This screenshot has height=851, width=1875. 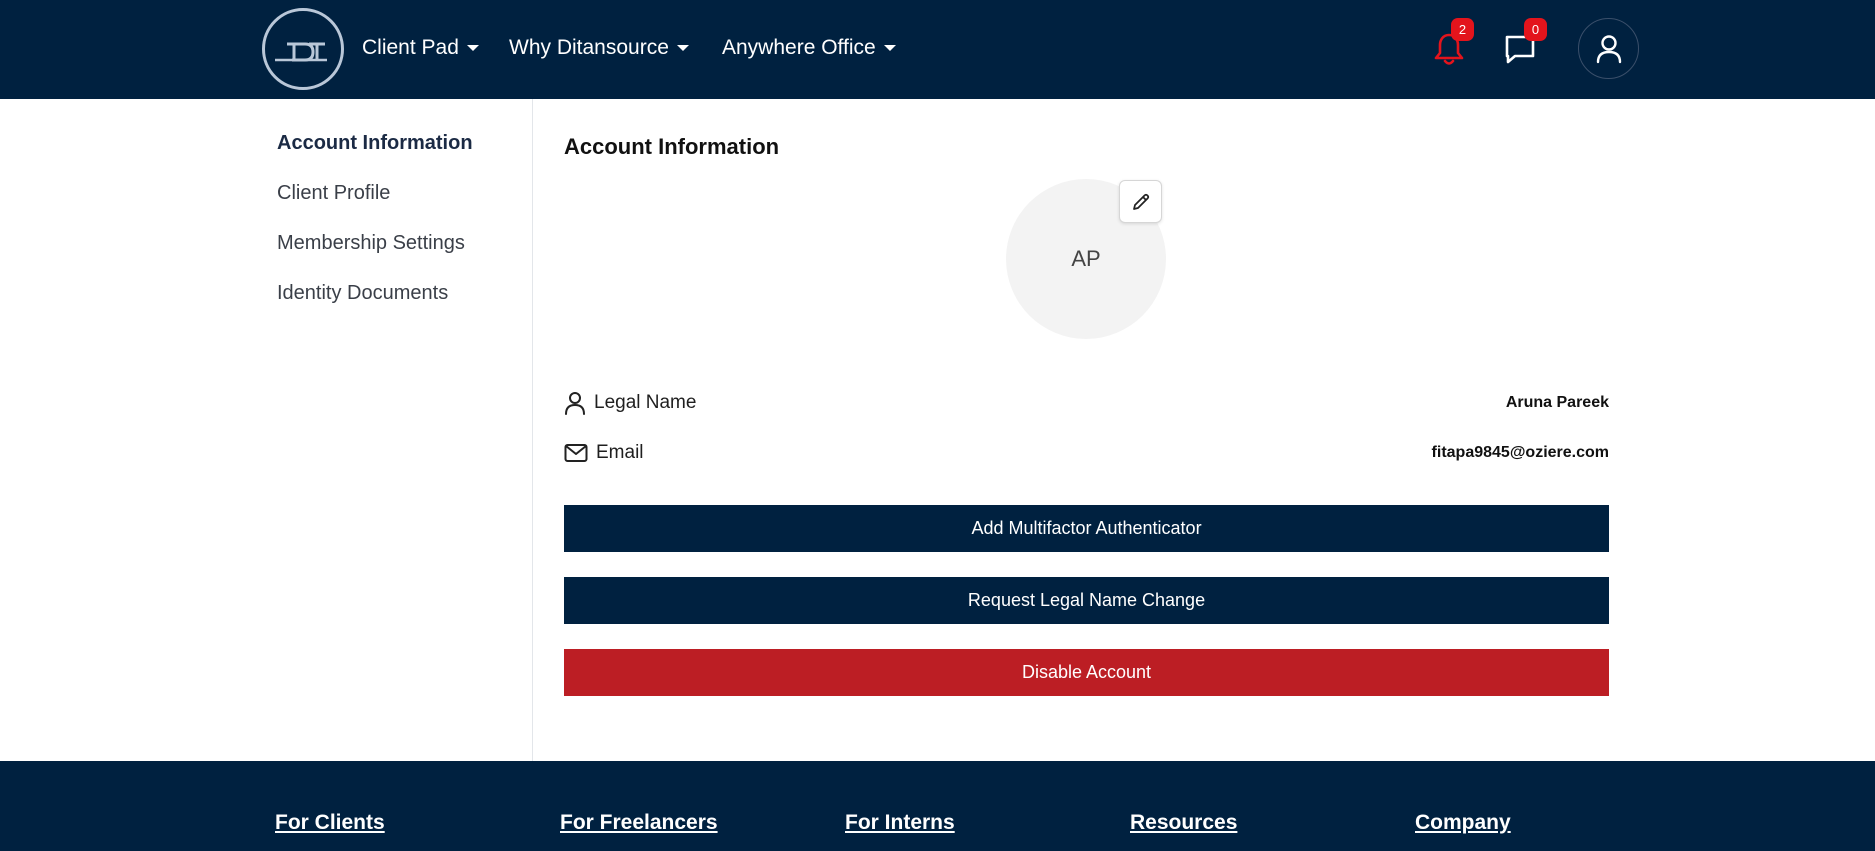 What do you see at coordinates (799, 48) in the screenshot?
I see `nav-anywhere-office-label: Anywhere Office` at bounding box center [799, 48].